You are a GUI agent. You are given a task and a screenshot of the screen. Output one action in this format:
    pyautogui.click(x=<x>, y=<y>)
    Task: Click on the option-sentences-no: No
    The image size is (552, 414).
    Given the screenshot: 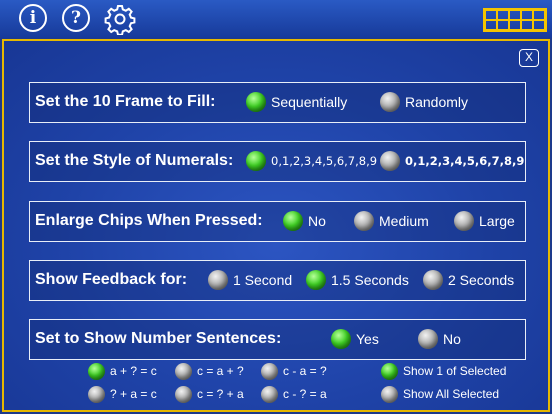 What is the action you would take?
    pyautogui.click(x=439, y=339)
    